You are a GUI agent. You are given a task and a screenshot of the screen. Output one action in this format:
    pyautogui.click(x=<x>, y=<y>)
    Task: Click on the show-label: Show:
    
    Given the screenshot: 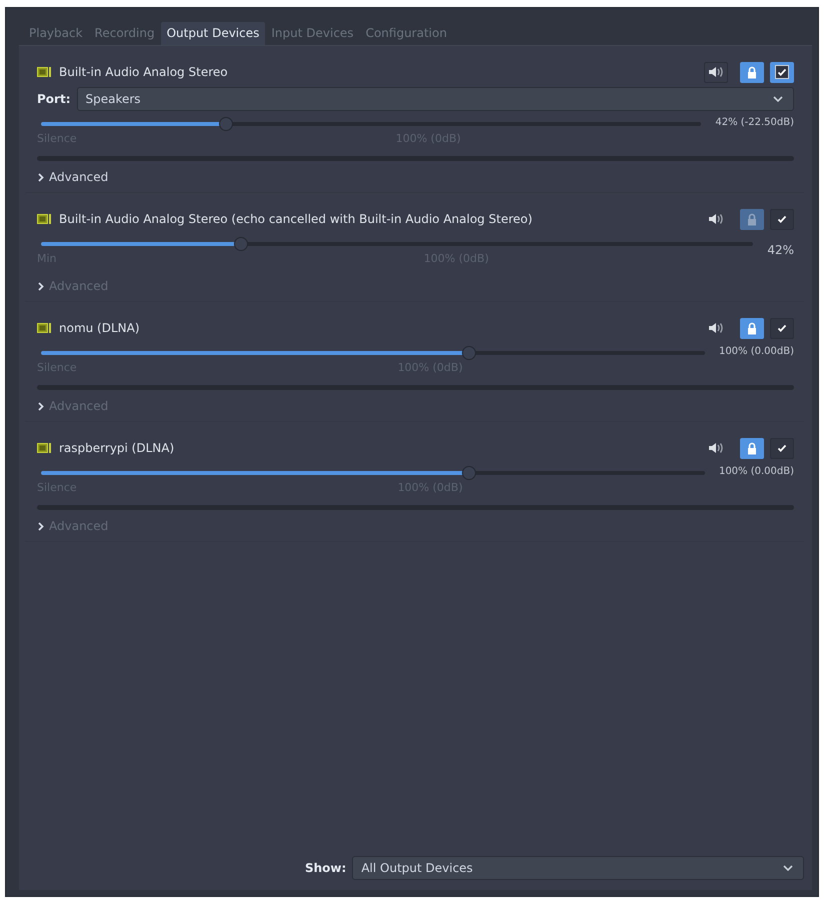 What is the action you would take?
    pyautogui.click(x=325, y=868)
    